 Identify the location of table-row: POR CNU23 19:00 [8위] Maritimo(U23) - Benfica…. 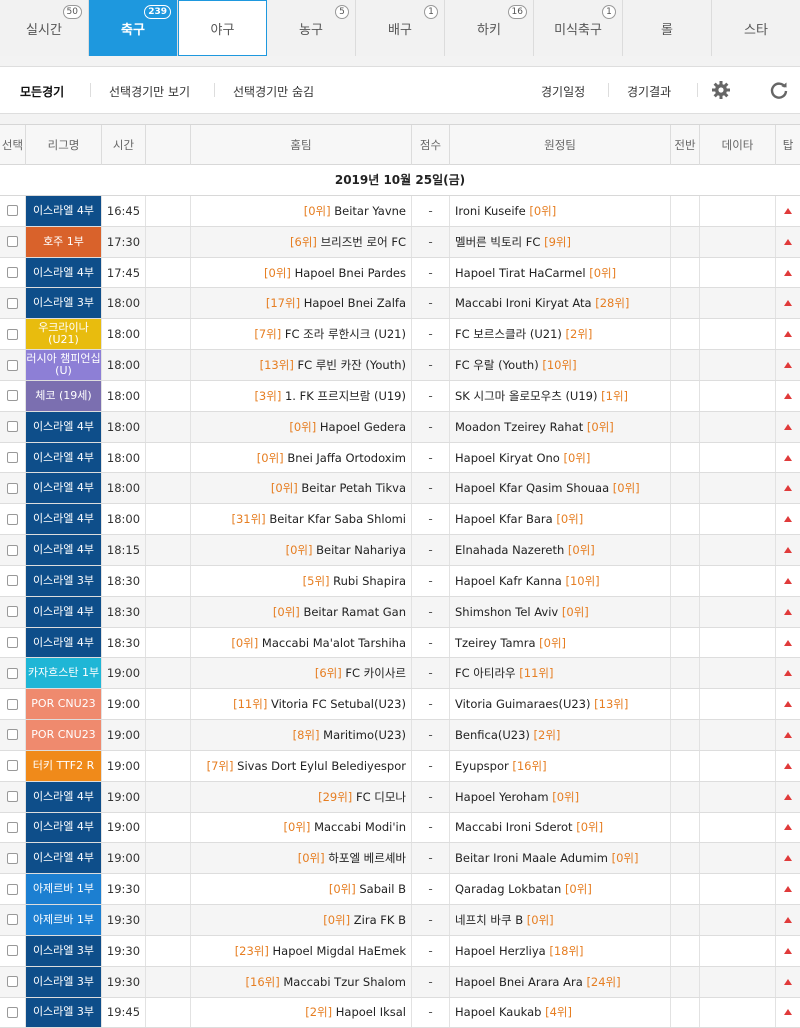
(400, 735).